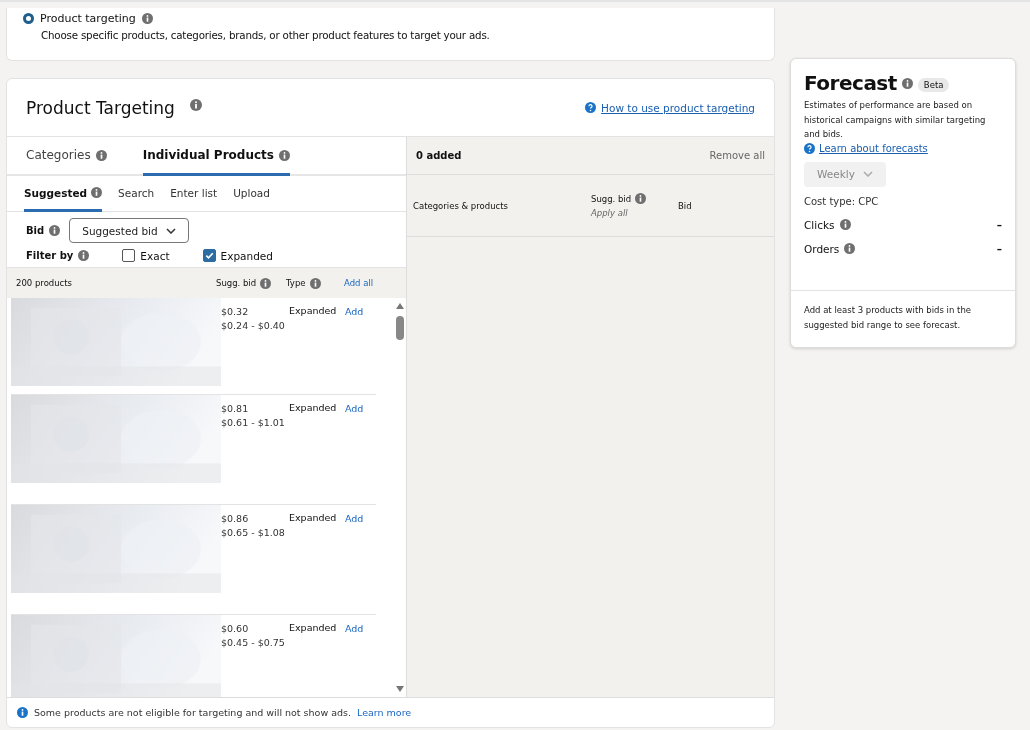 This screenshot has width=1030, height=730. Describe the element at coordinates (384, 712) in the screenshot. I see `learn-more-link: Learn more` at that location.